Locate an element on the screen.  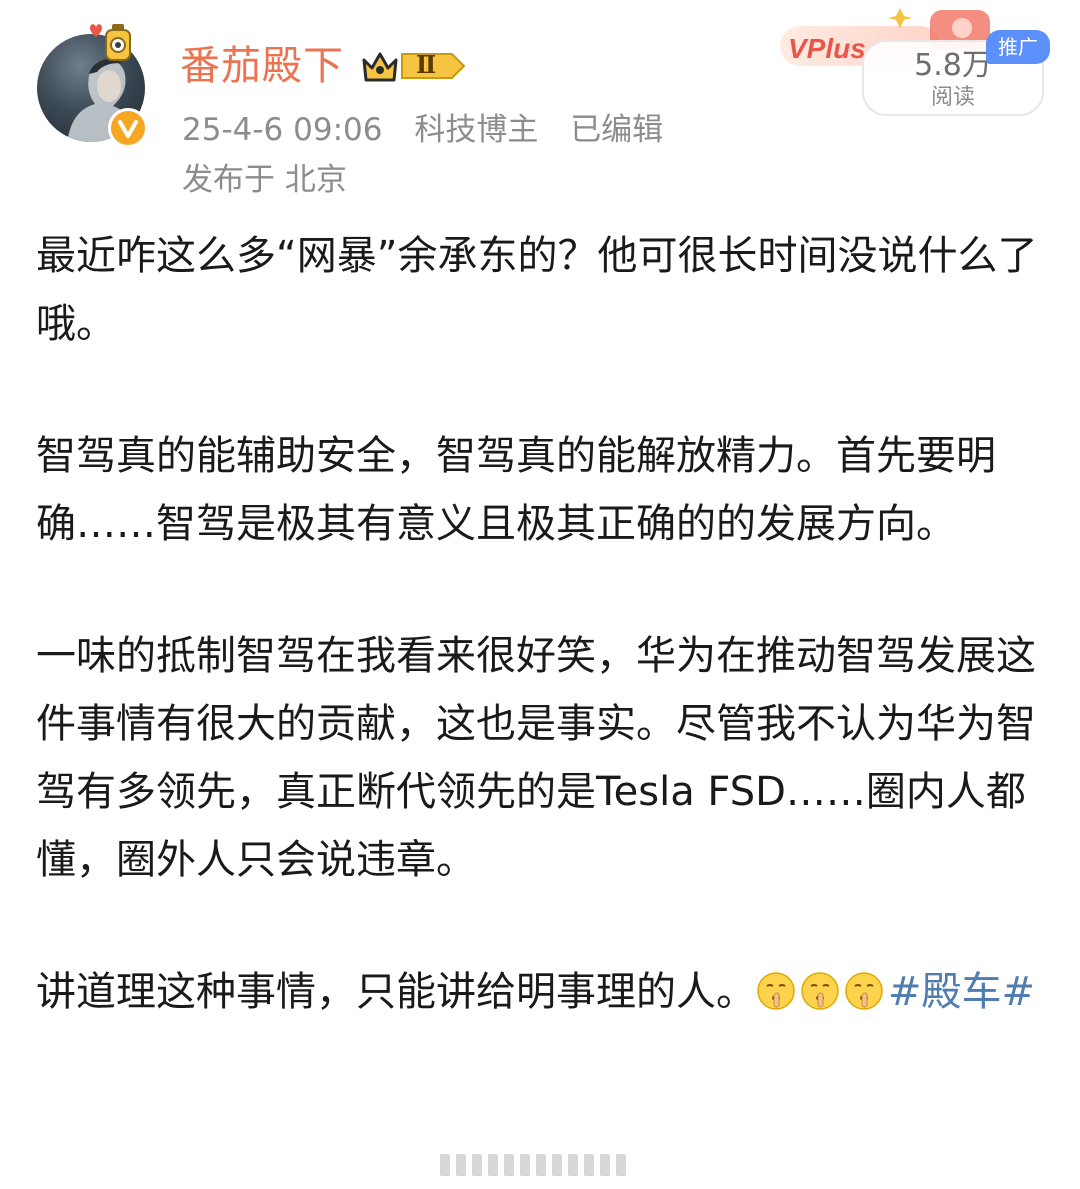
rank-badge: Ⅱ is located at coordinates (414, 66).